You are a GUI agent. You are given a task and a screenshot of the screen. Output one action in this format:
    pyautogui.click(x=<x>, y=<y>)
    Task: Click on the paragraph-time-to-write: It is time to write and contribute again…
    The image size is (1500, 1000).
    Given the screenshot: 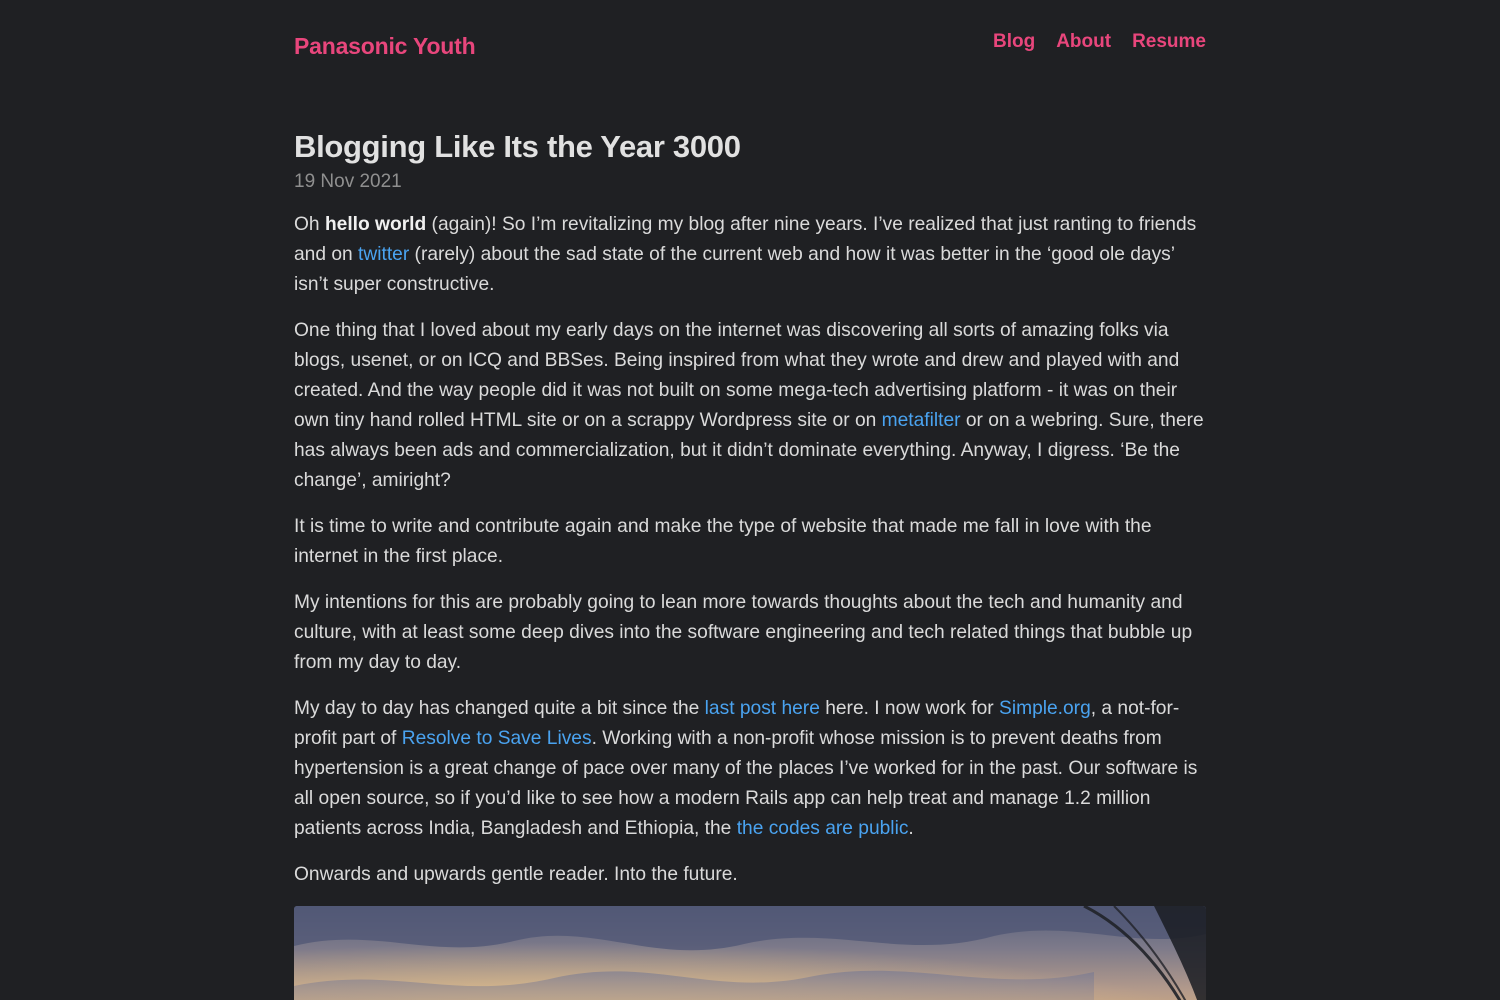 What is the action you would take?
    pyautogui.click(x=723, y=541)
    